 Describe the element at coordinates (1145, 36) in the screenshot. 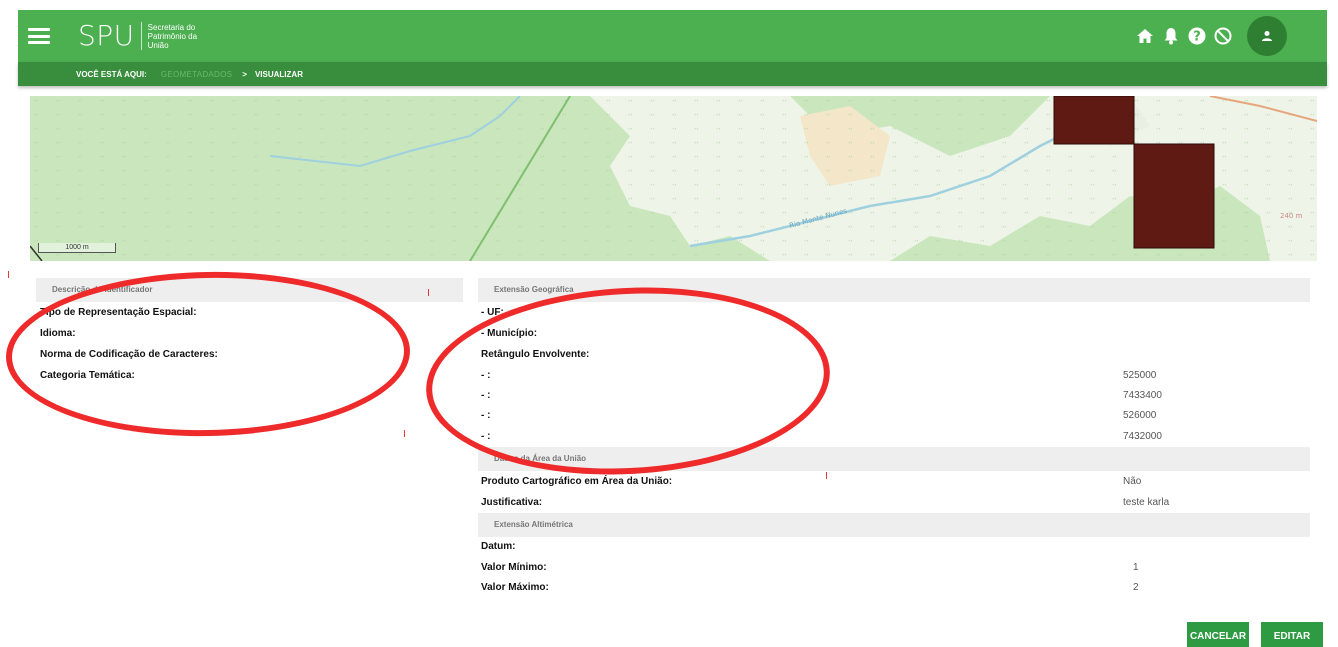

I see `home-icon` at that location.